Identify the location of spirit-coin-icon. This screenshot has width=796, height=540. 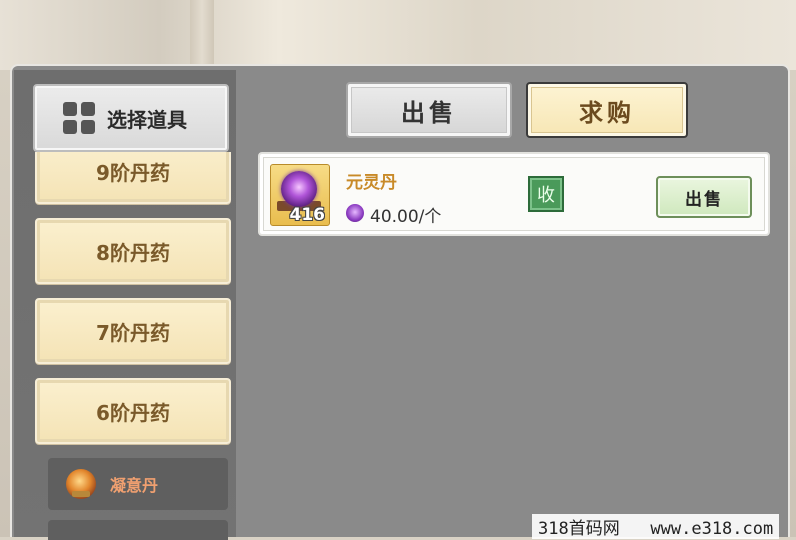
(355, 213).